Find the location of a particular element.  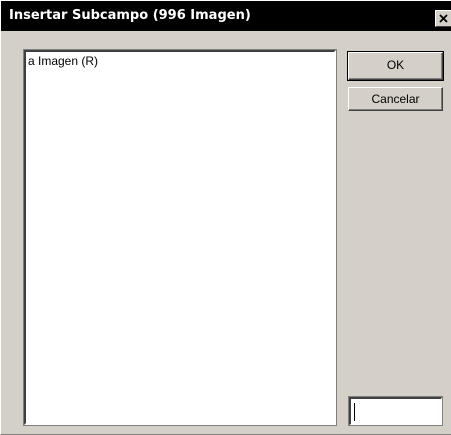

filter-input is located at coordinates (395, 411).